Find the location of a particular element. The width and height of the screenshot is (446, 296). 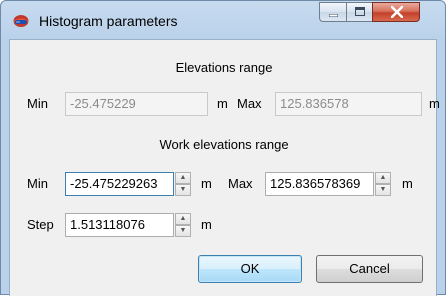

elev-max-unit: m is located at coordinates (434, 103).